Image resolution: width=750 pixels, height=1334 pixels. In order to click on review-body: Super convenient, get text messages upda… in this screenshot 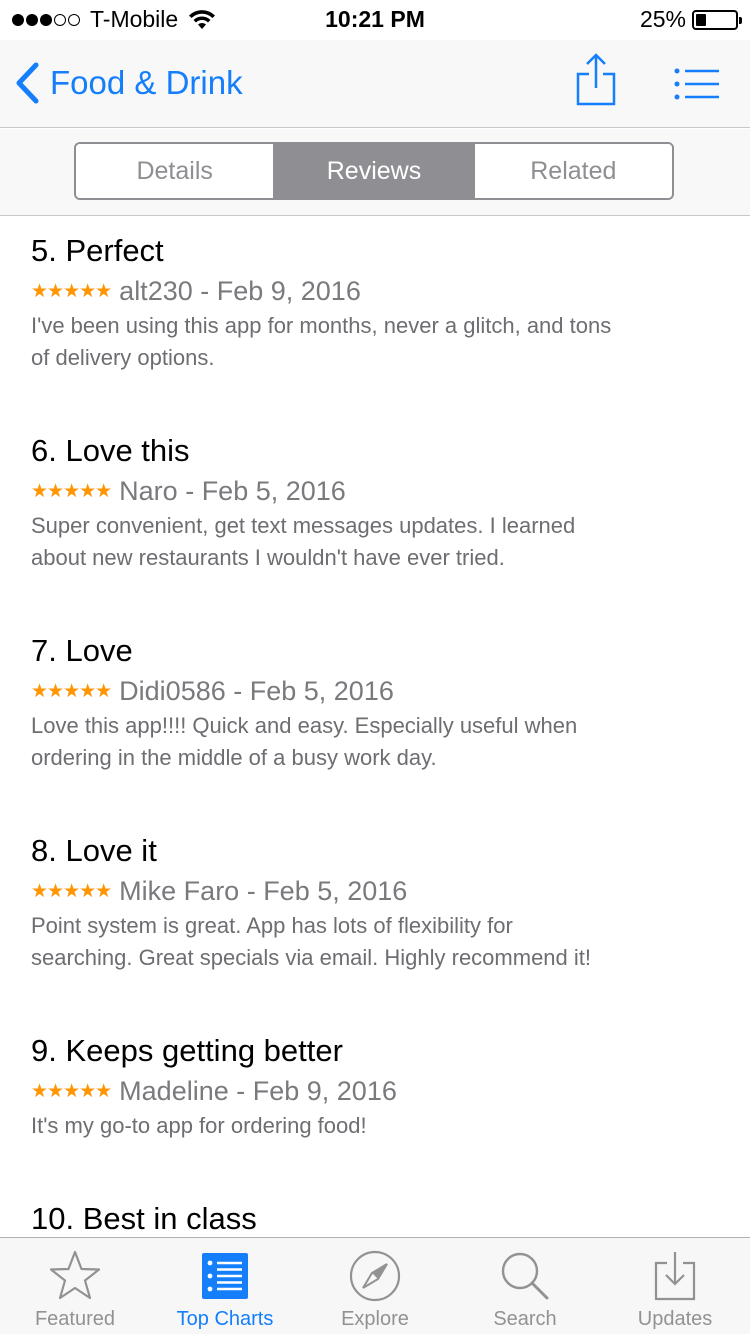, I will do `click(376, 542)`.